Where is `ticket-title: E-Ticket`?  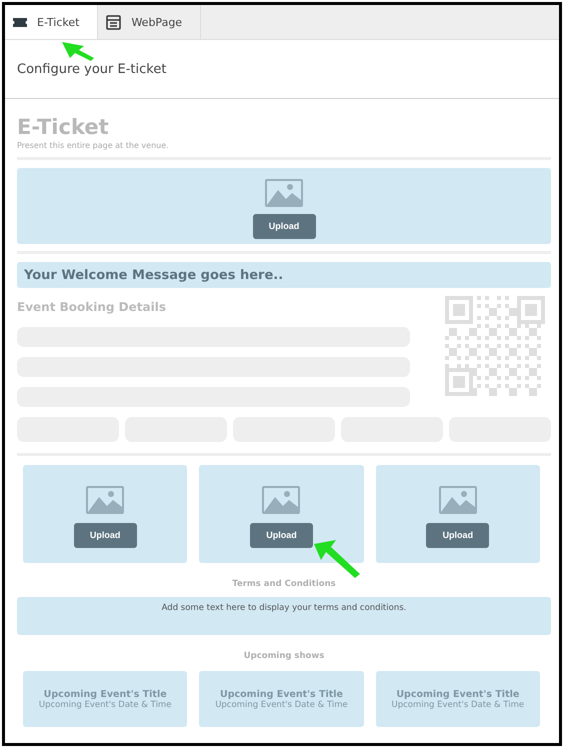
ticket-title: E-Ticket is located at coordinates (63, 127).